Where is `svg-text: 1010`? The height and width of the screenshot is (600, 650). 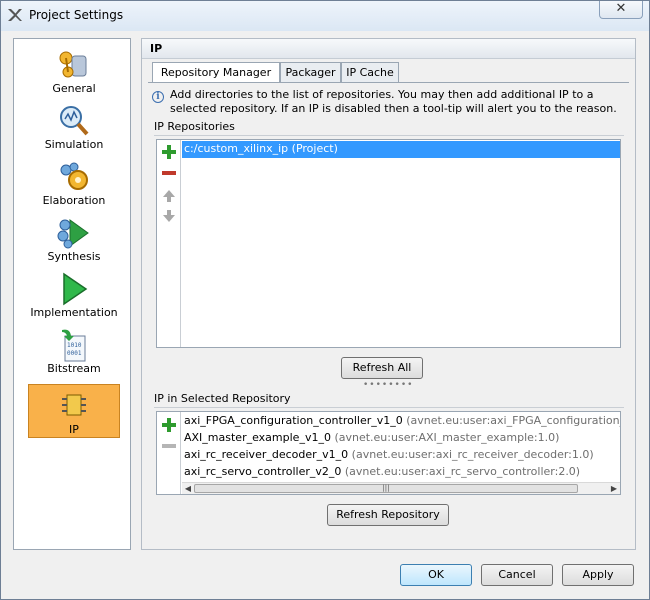 svg-text: 1010 is located at coordinates (74, 345).